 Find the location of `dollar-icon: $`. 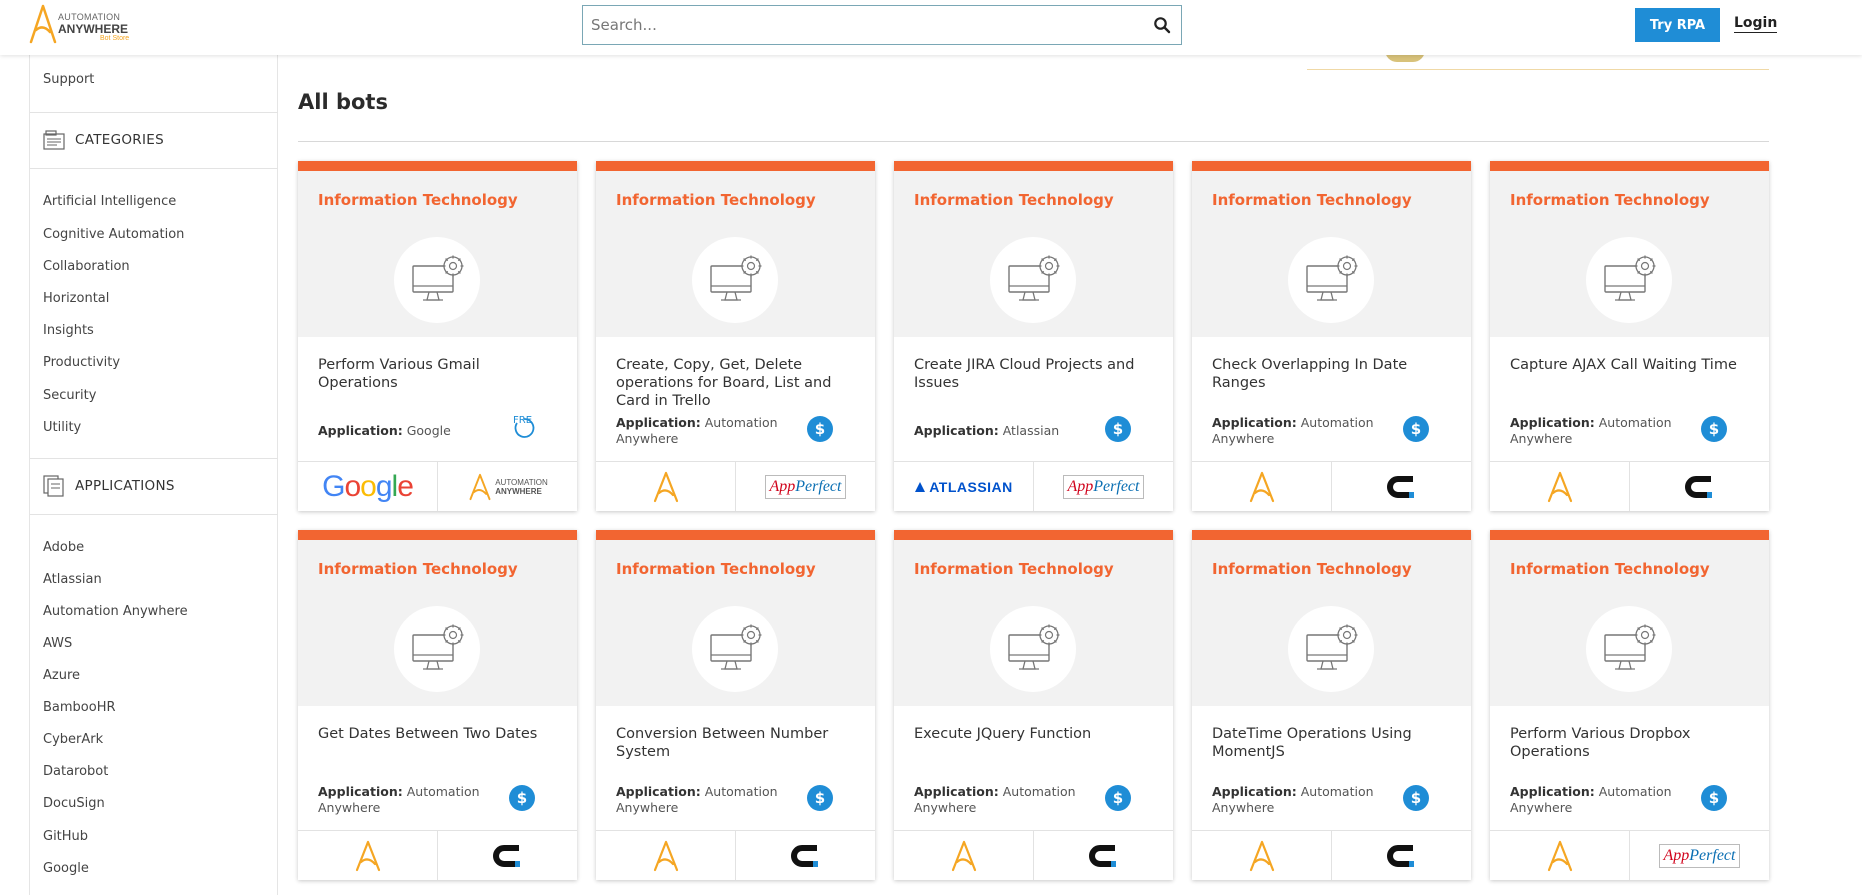

dollar-icon: $ is located at coordinates (1118, 798).